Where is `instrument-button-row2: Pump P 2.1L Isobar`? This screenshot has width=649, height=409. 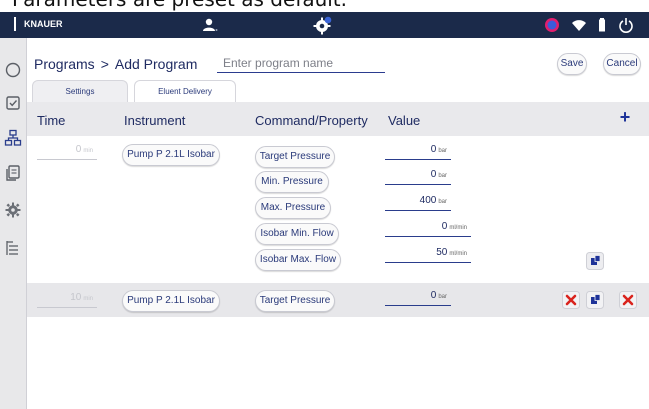 instrument-button-row2: Pump P 2.1L Isobar is located at coordinates (171, 301).